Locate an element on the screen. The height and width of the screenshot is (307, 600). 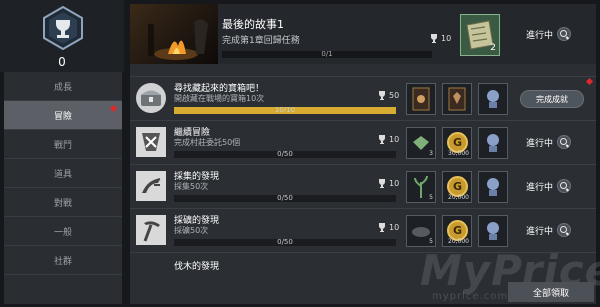
achievement-row: 尋找藏起來的寶箱吧！ 開啟藏在戰場的寶箱10次 10/10 50 完成成就 is located at coordinates (363, 98).